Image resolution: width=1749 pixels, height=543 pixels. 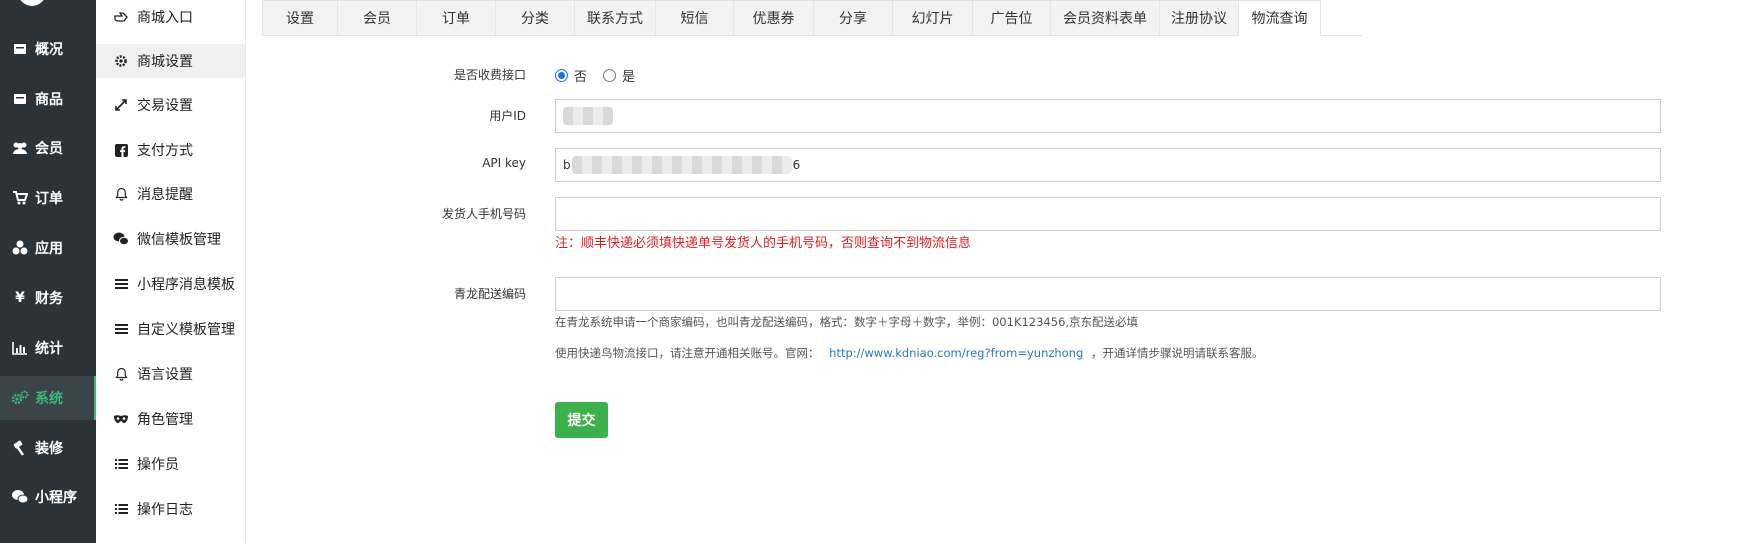 I want to click on nav-item-label: 应用, so click(x=49, y=249).